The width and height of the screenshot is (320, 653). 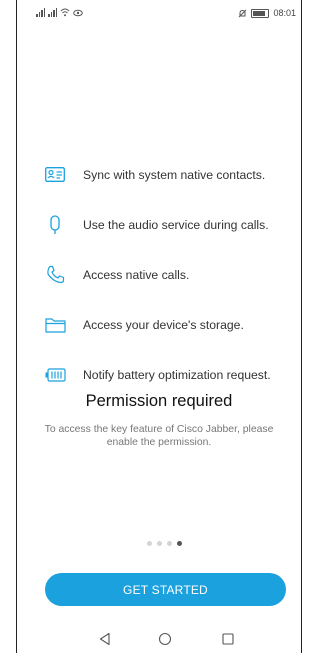 What do you see at coordinates (105, 639) in the screenshot?
I see `back-icon` at bounding box center [105, 639].